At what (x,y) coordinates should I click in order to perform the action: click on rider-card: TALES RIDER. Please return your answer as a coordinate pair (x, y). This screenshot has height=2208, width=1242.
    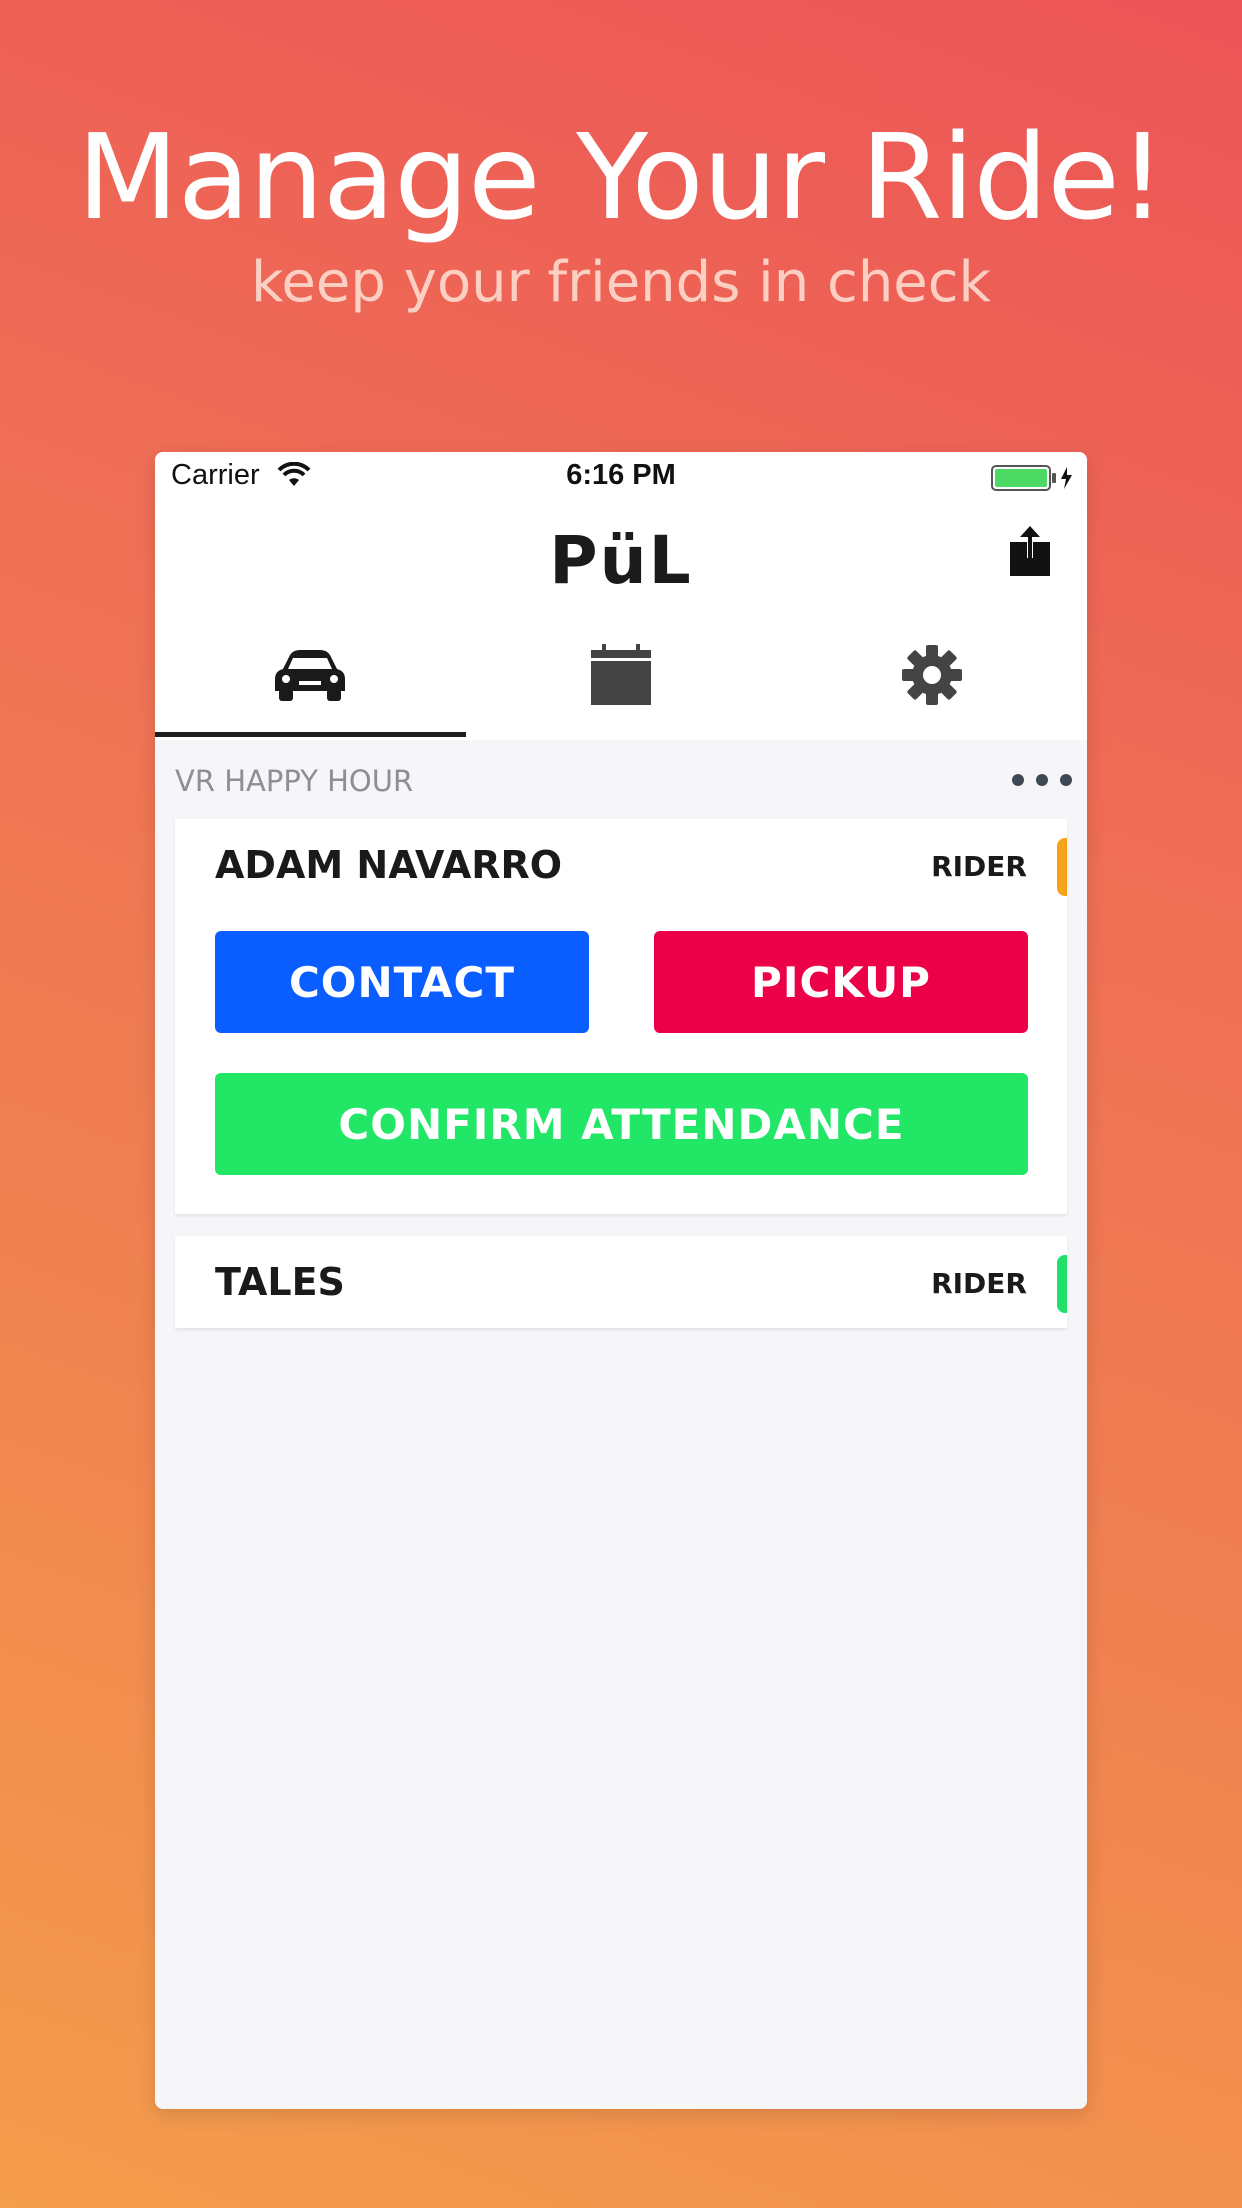
    Looking at the image, I should click on (621, 1282).